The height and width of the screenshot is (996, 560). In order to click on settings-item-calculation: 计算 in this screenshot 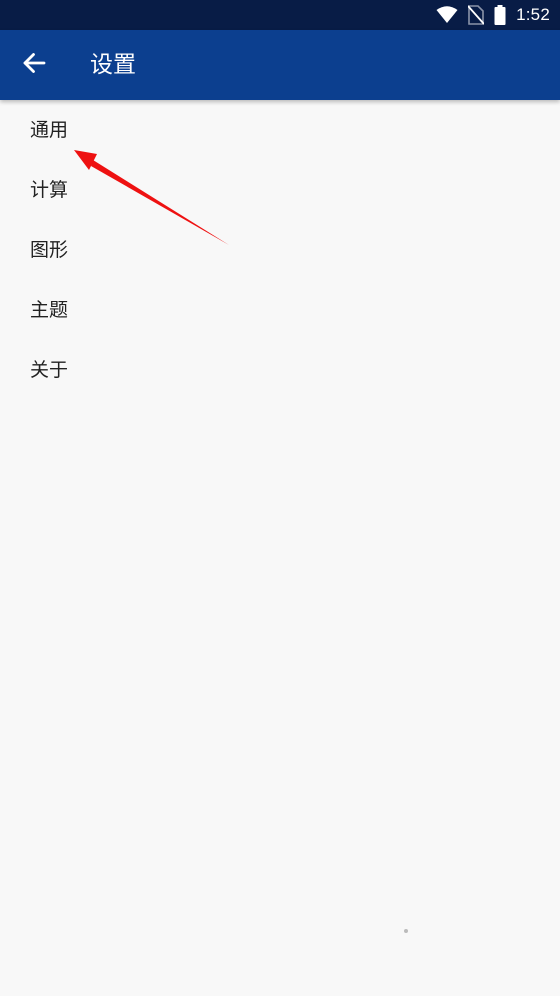, I will do `click(280, 190)`.